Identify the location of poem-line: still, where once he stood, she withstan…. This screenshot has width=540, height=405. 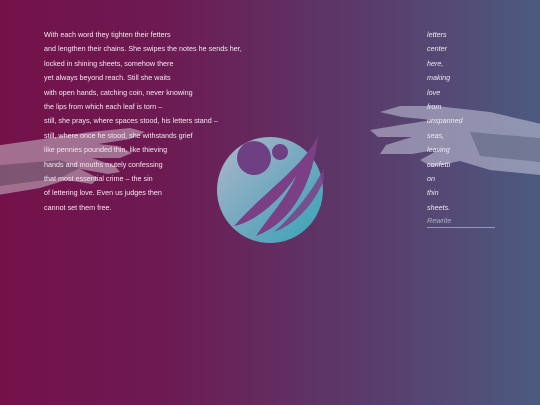
(118, 135).